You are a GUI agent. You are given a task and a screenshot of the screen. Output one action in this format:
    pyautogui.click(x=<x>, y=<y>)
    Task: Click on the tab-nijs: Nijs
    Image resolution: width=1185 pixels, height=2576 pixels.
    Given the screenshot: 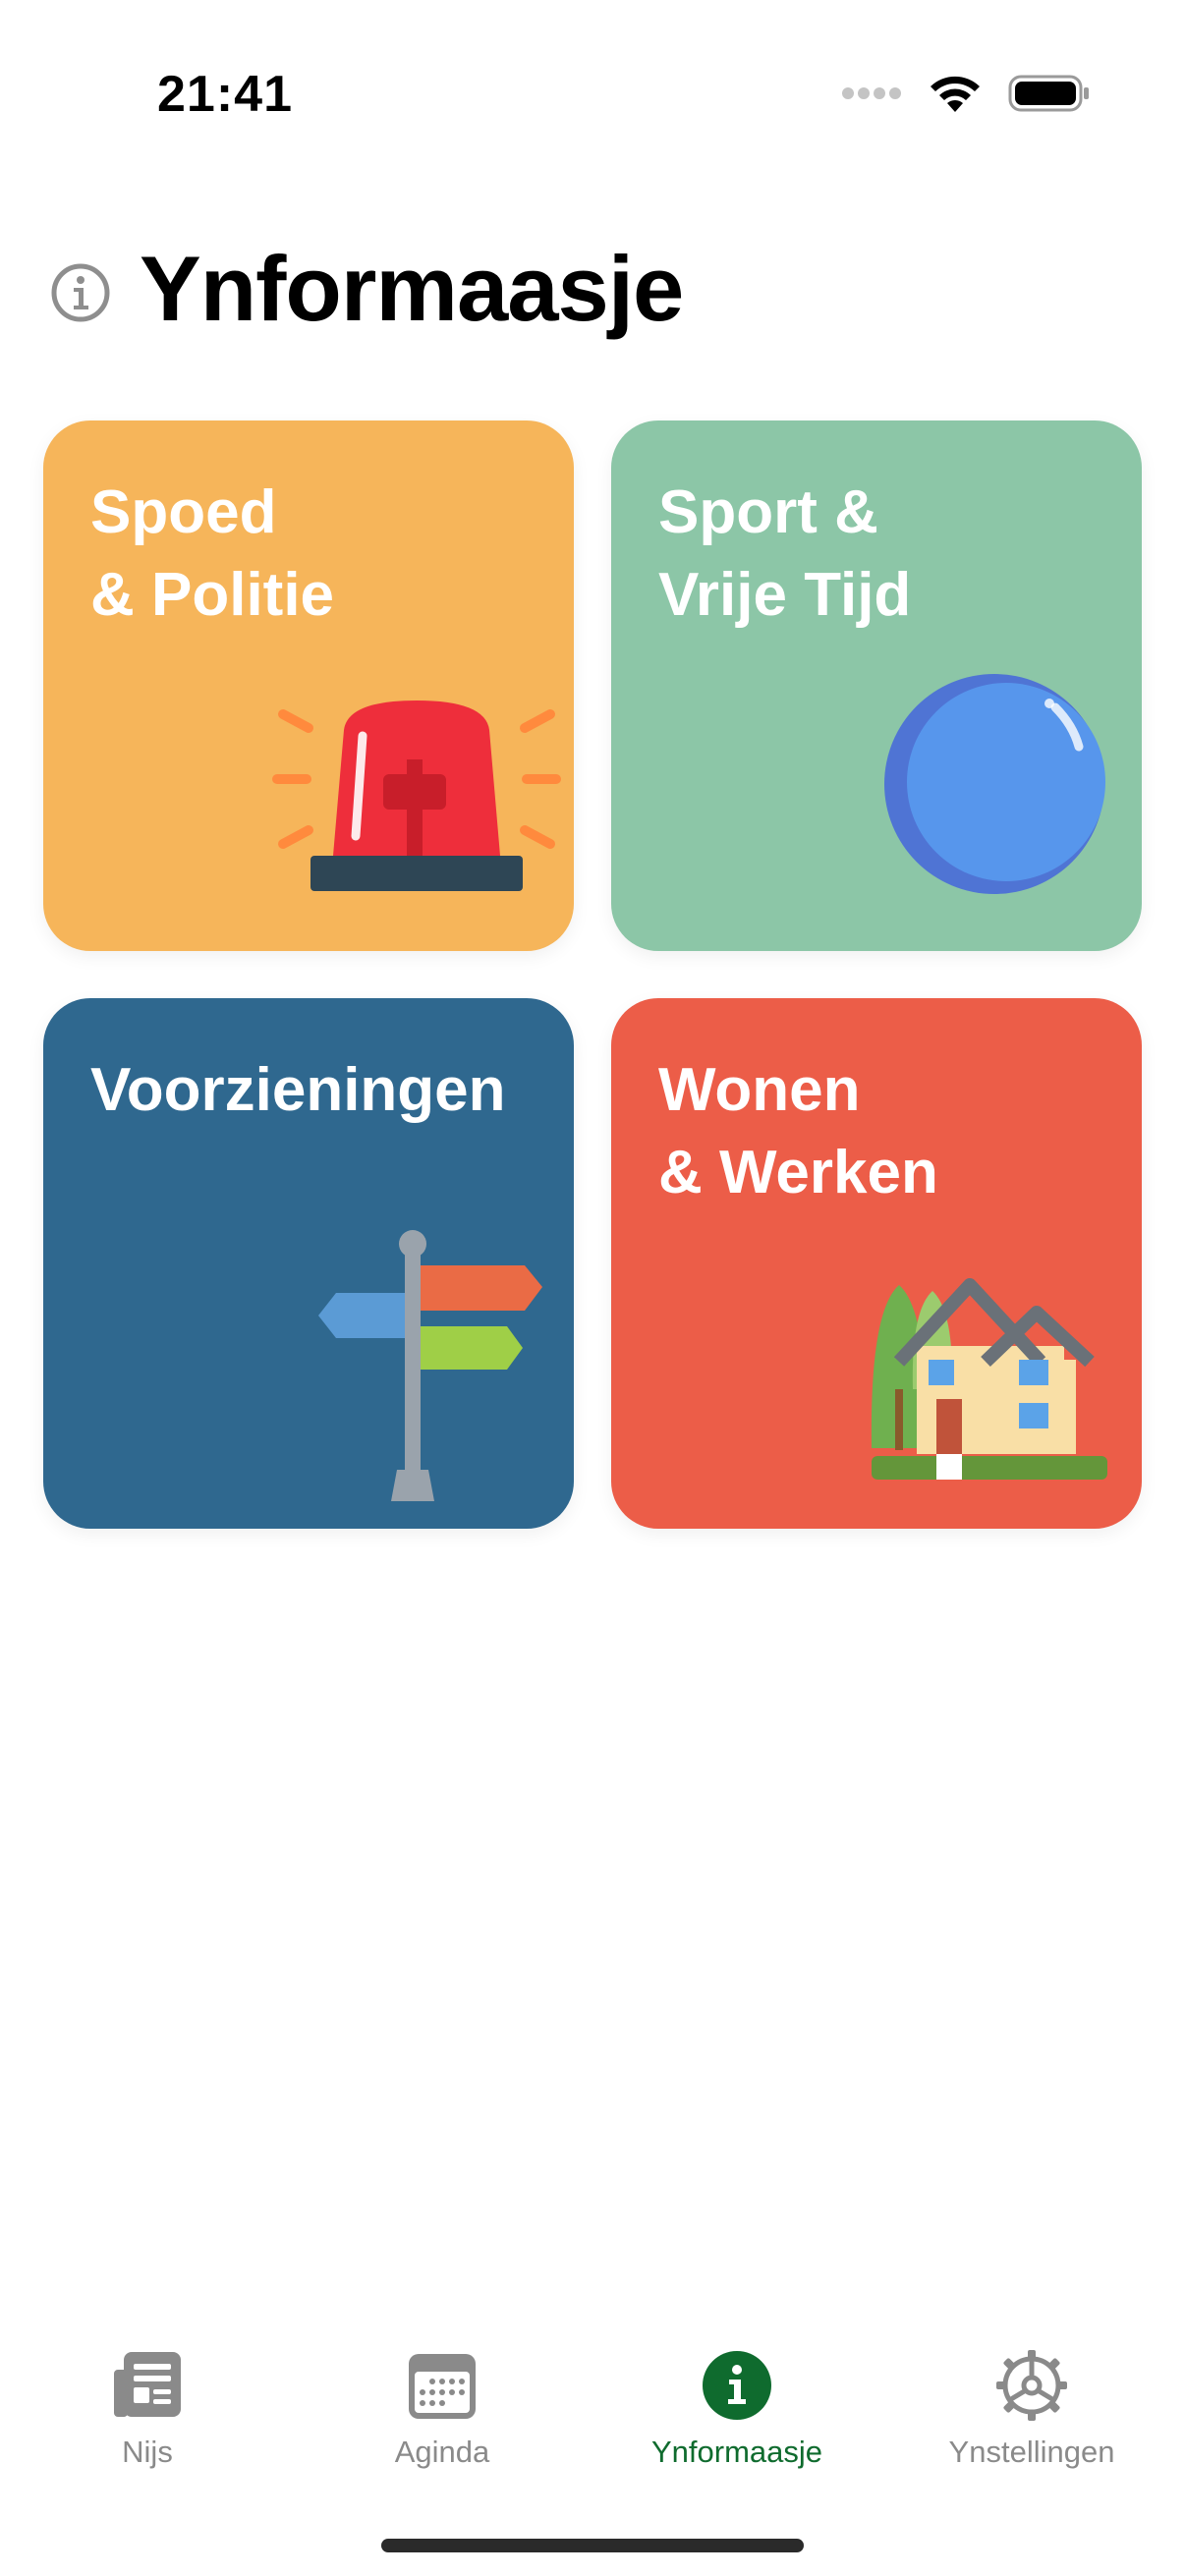 What is the action you would take?
    pyautogui.click(x=148, y=2421)
    